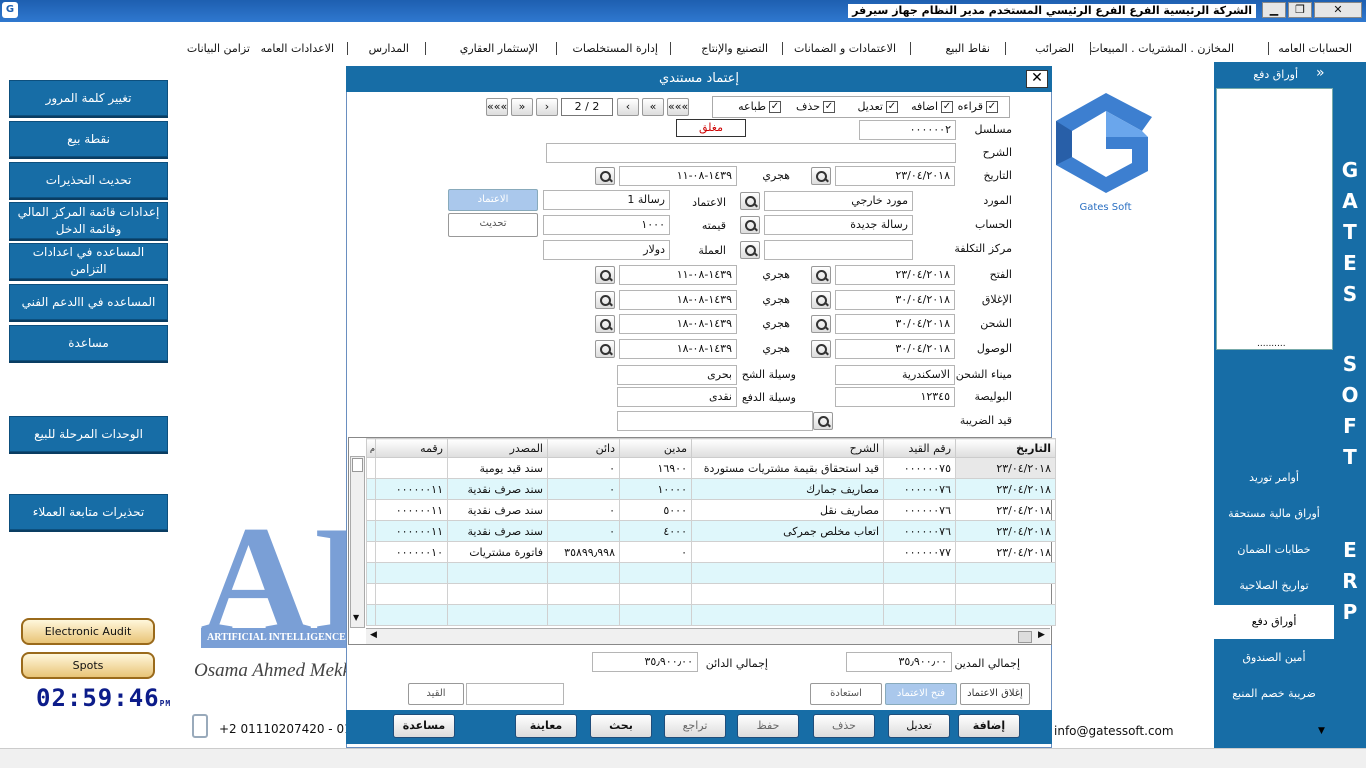 This screenshot has height=768, width=1366. I want to click on perm-print-checkbox: ✓ طباعه, so click(759, 106).